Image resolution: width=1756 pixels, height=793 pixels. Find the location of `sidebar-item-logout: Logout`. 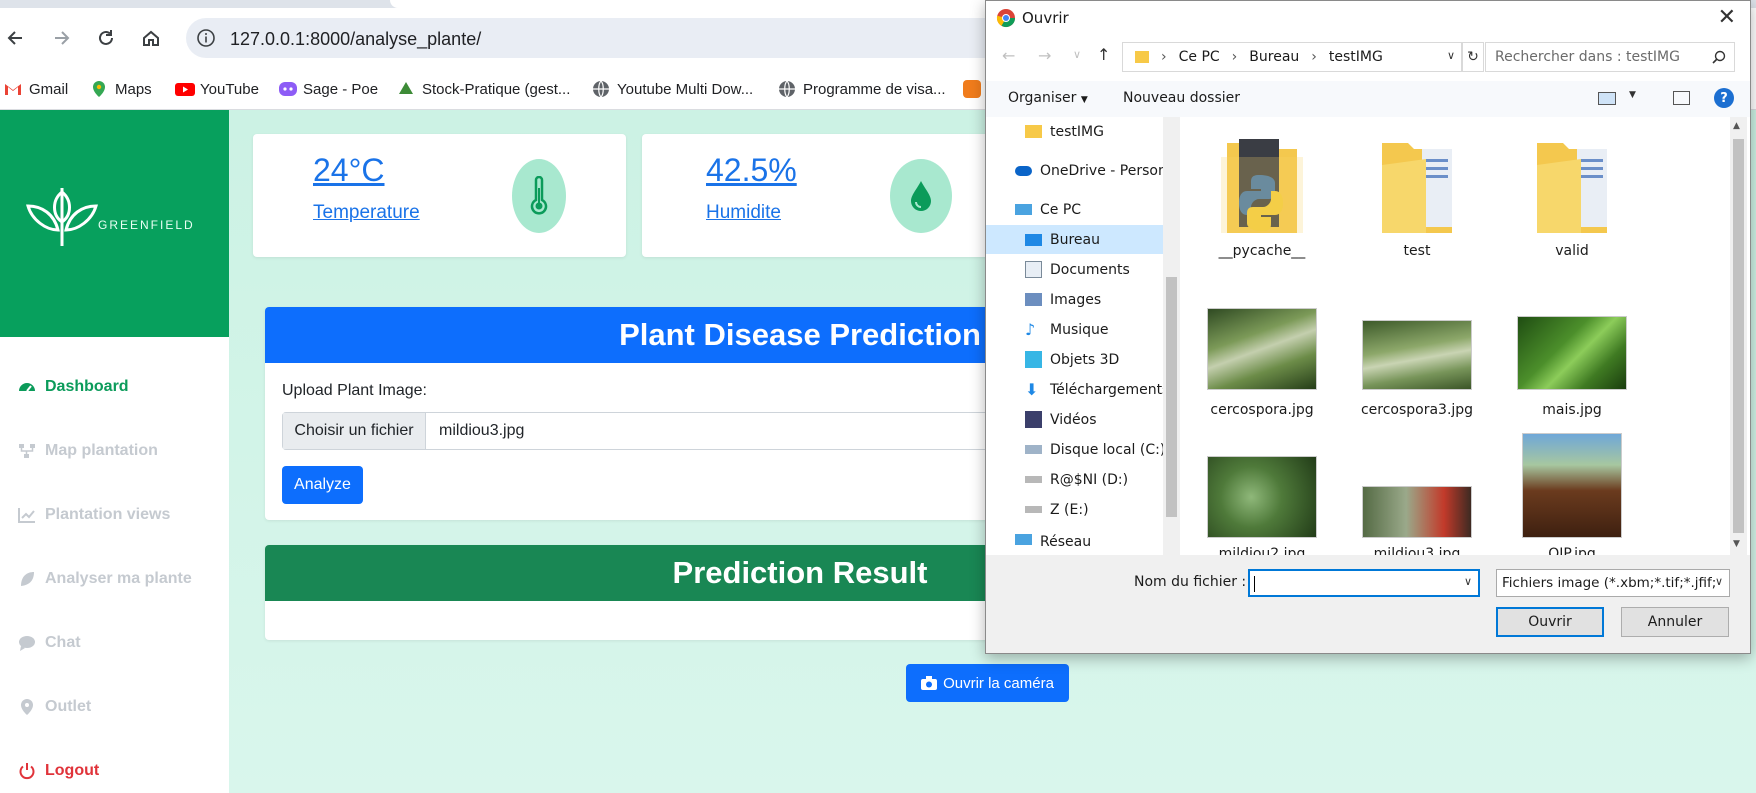

sidebar-item-logout: Logout is located at coordinates (58, 771).